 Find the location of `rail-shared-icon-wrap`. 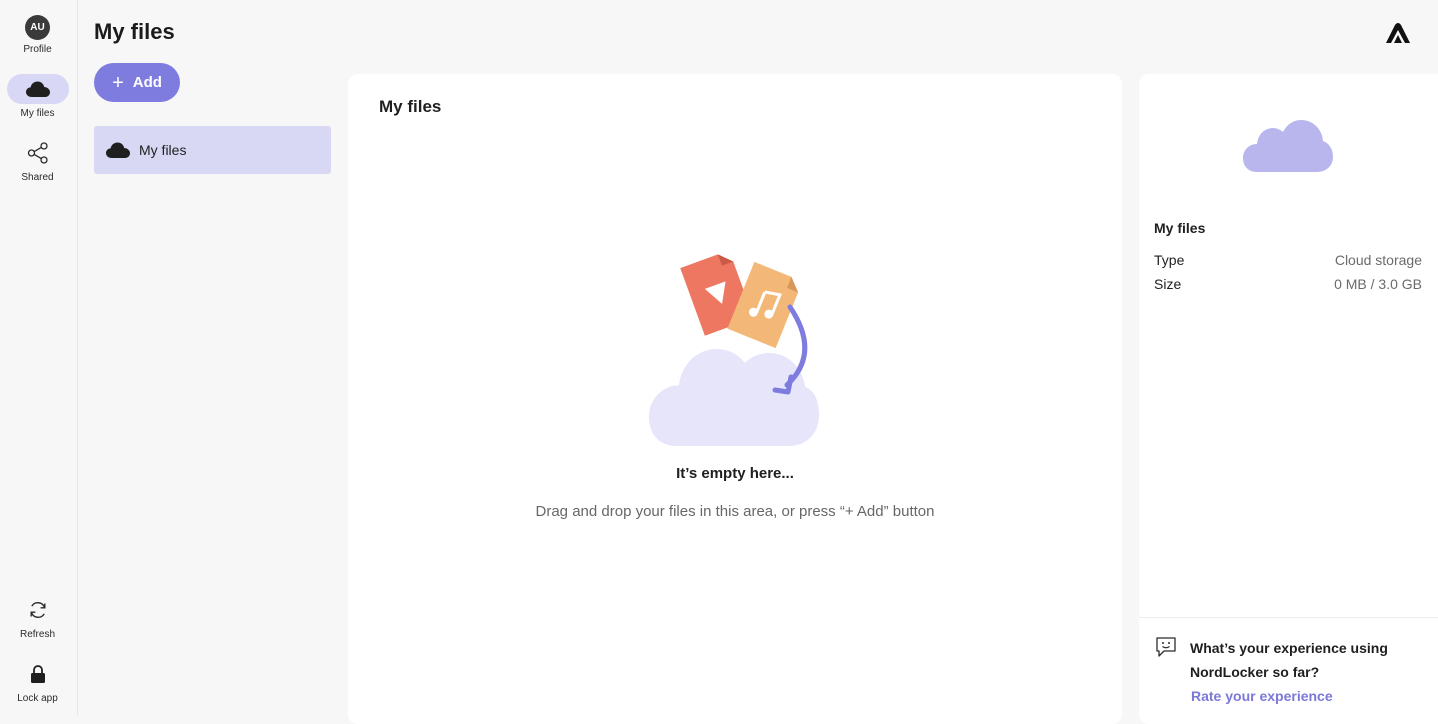

rail-shared-icon-wrap is located at coordinates (38, 153).